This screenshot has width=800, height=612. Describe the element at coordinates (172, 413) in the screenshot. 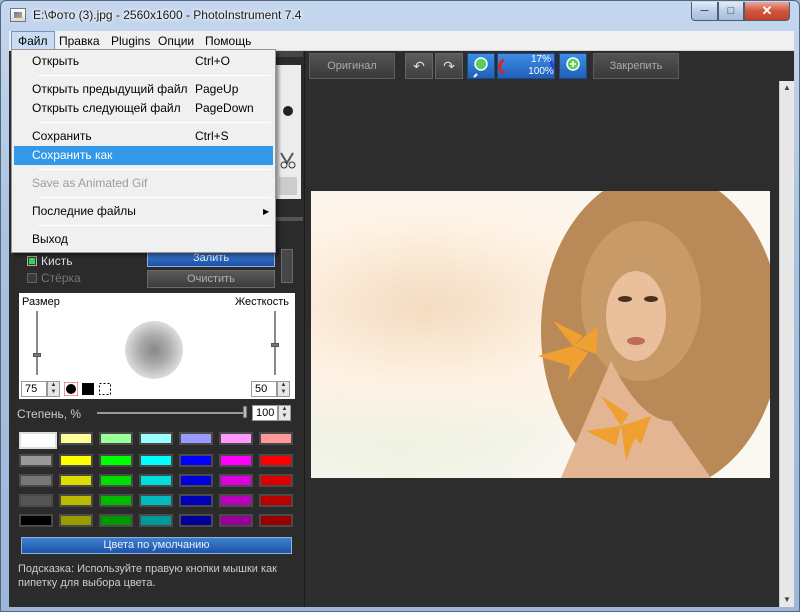

I see `degree-slider-track` at that location.